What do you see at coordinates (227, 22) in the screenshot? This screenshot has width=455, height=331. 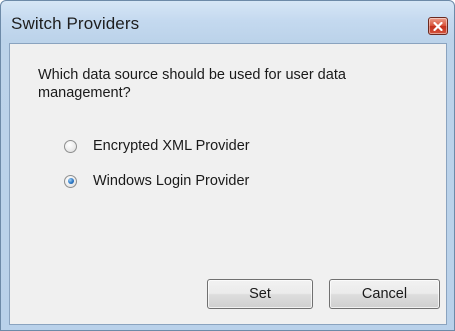 I see `title-bar: Switch Providers` at bounding box center [227, 22].